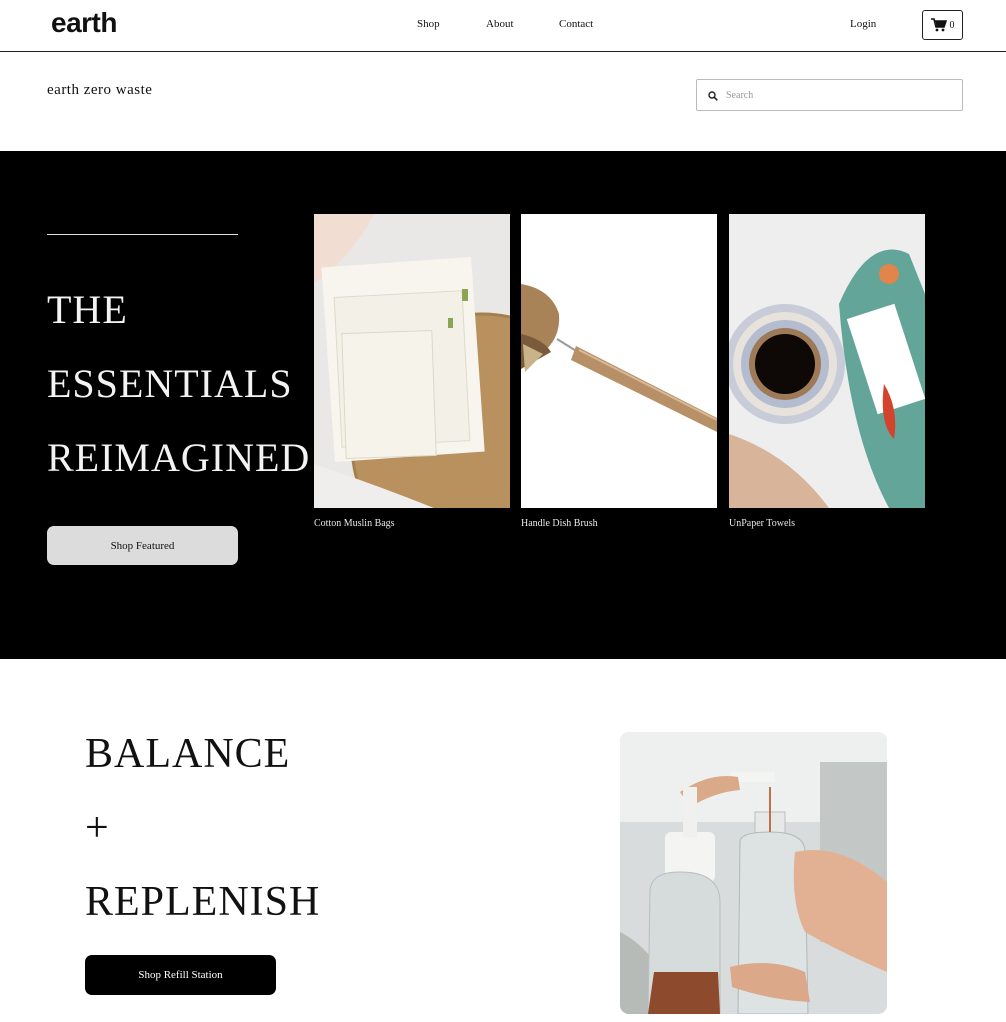  I want to click on product-name: Cotton Muslin Bags, so click(412, 523).